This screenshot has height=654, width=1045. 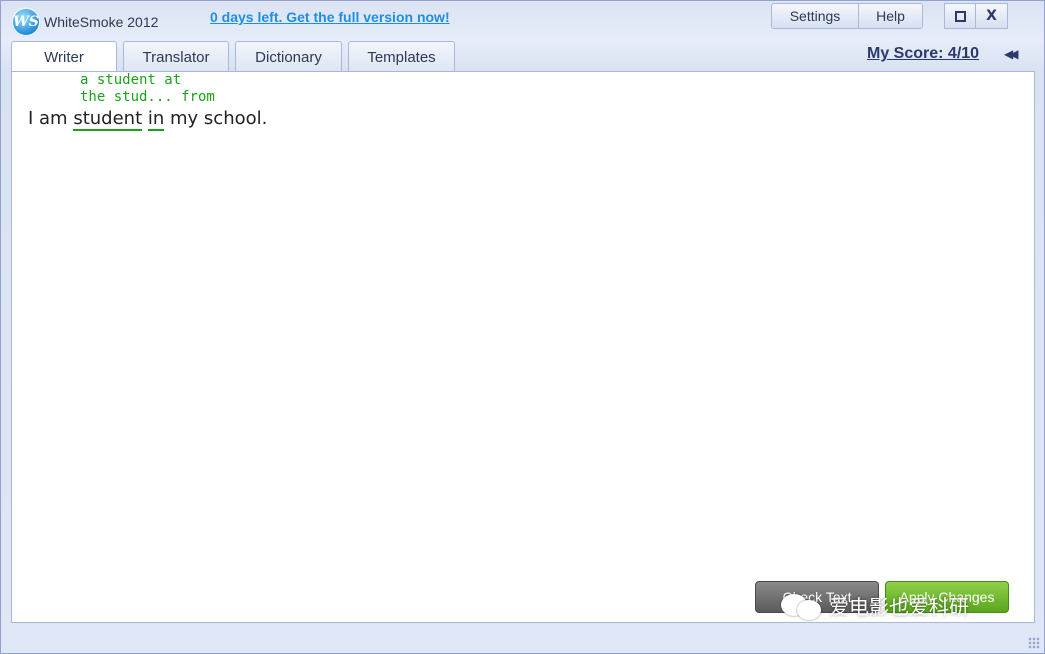 What do you see at coordinates (1011, 54) in the screenshot?
I see `double-chevron-left-icon: ◀◀` at bounding box center [1011, 54].